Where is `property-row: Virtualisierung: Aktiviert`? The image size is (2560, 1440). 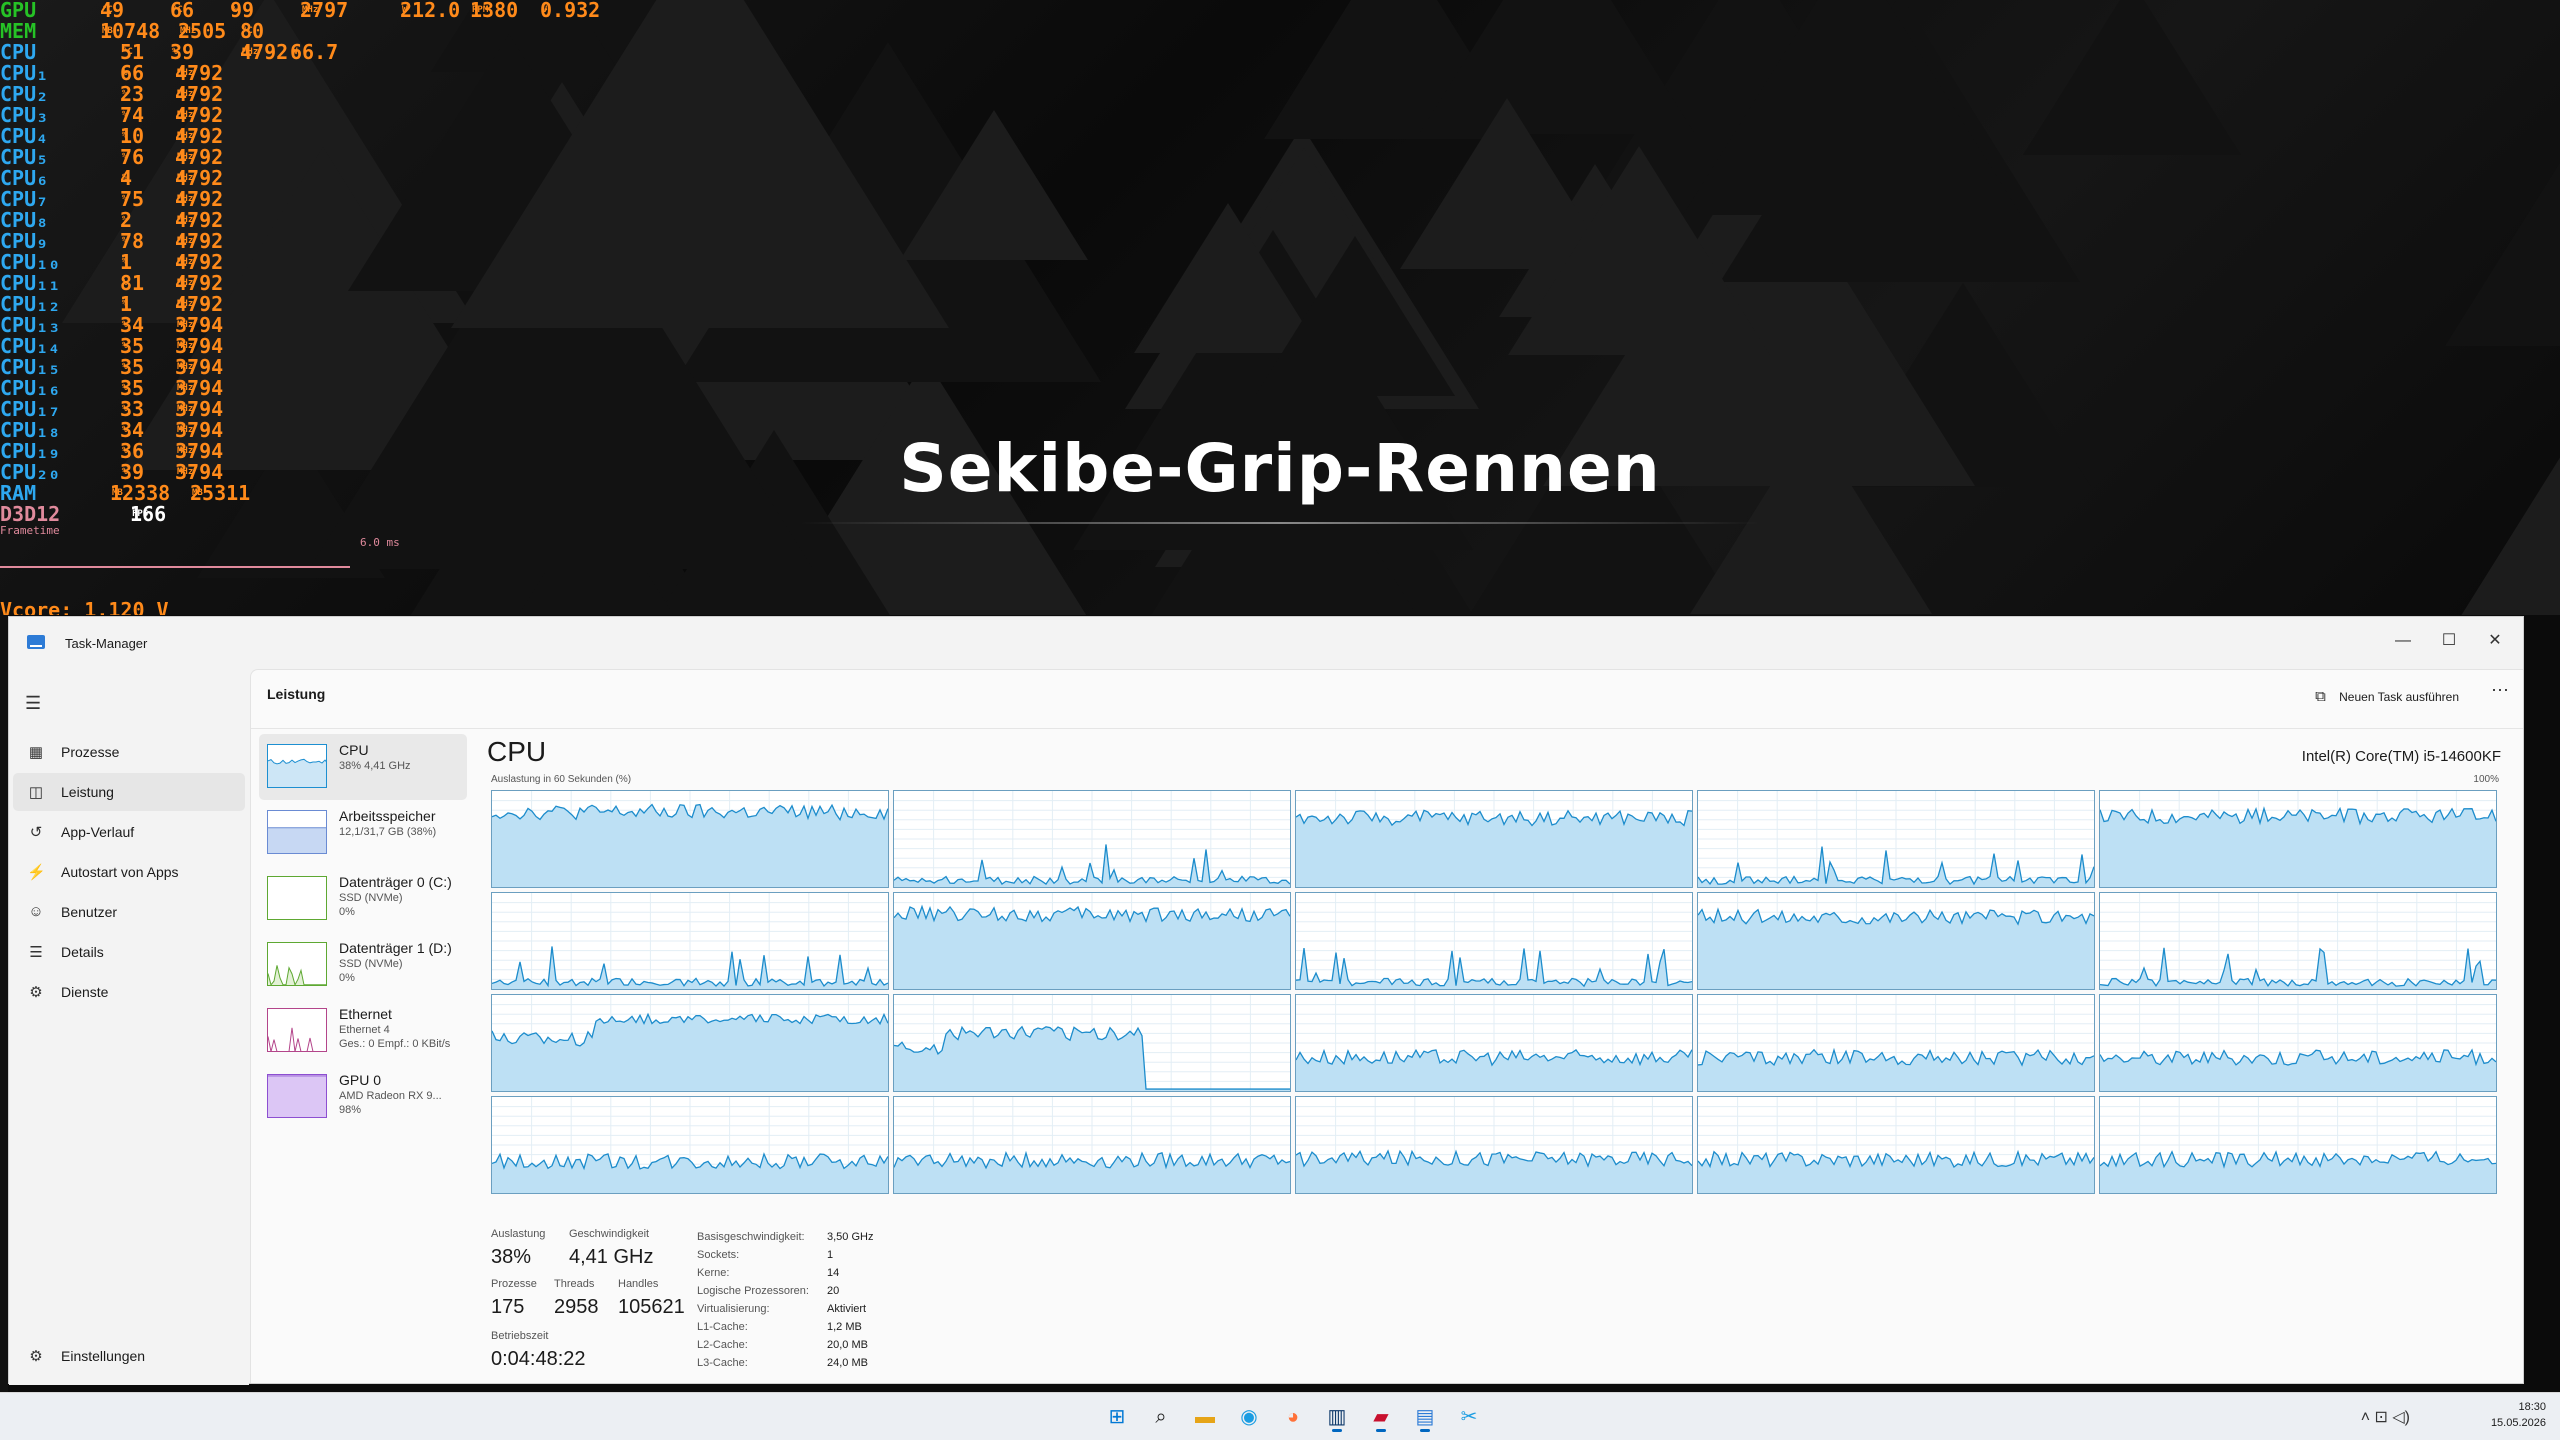
property-row: Virtualisierung: Aktiviert is located at coordinates (797, 1309).